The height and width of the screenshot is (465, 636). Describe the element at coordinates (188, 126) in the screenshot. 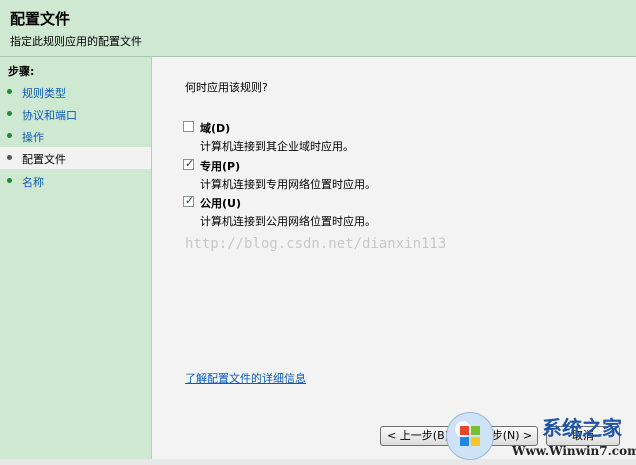

I see `domain-checkbox` at that location.